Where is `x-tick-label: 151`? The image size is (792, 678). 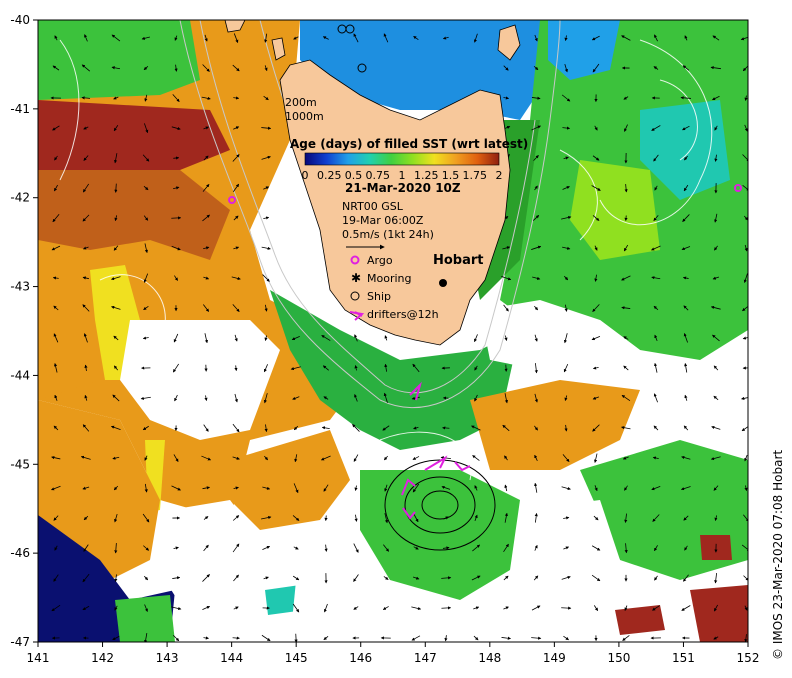
x-tick-label: 151 is located at coordinates (683, 658).